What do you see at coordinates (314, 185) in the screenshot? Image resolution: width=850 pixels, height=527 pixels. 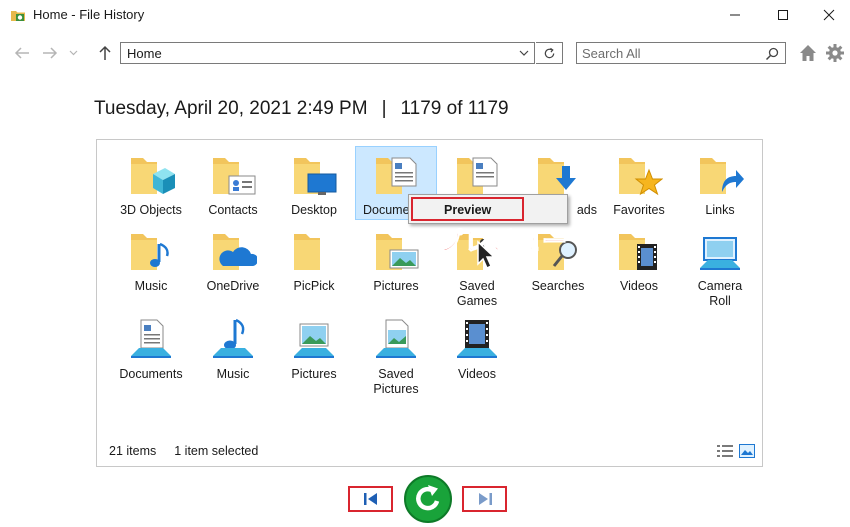 I see `folder-desktop: Desktop` at bounding box center [314, 185].